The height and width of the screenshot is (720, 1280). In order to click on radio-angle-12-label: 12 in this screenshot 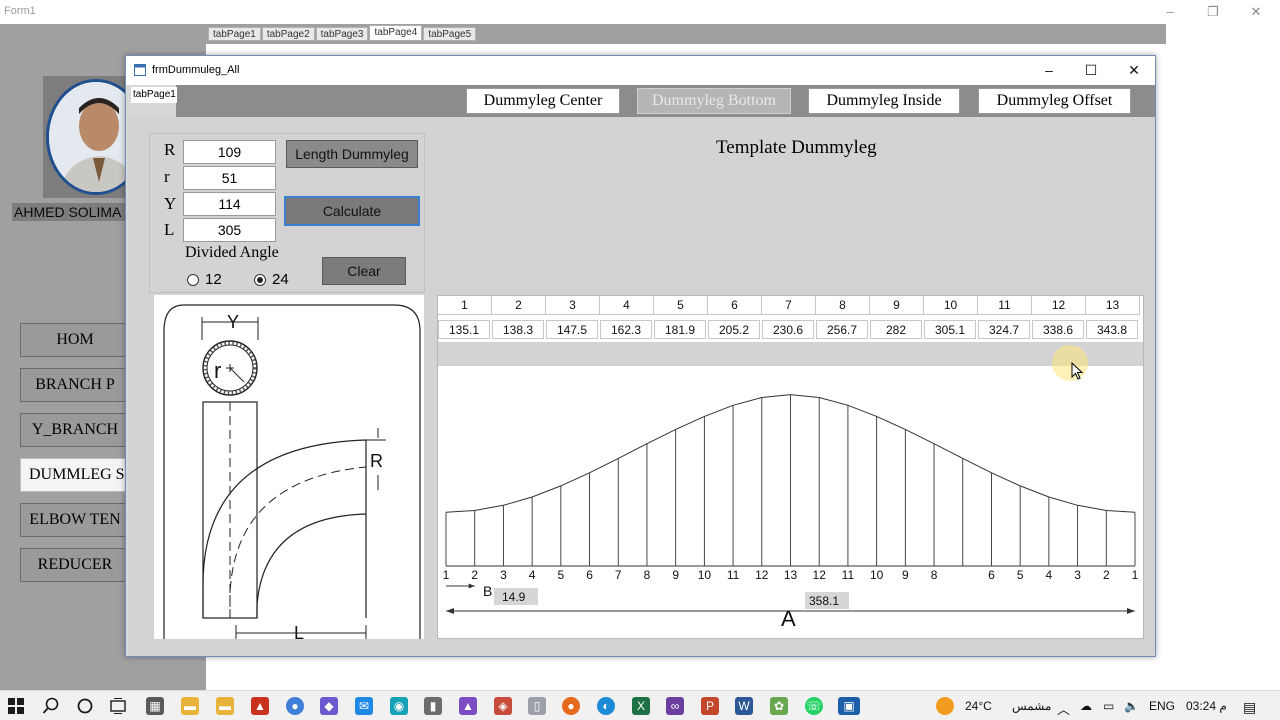, I will do `click(213, 279)`.